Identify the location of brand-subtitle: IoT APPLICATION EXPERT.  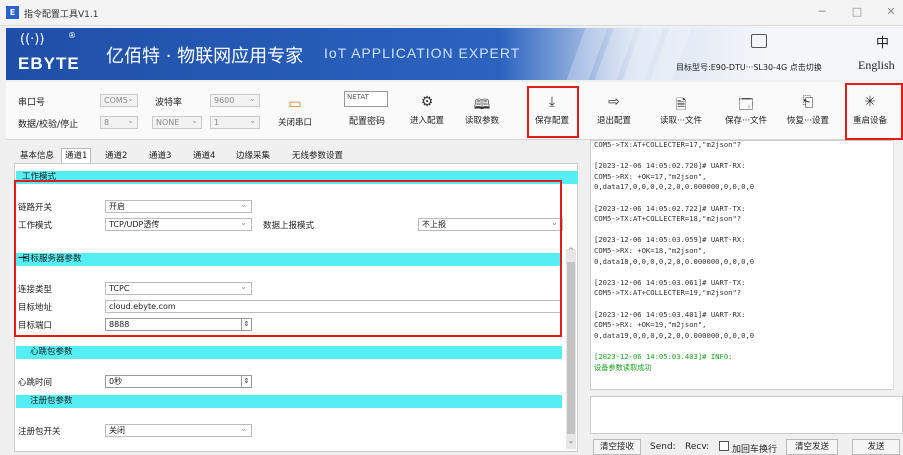
(422, 53).